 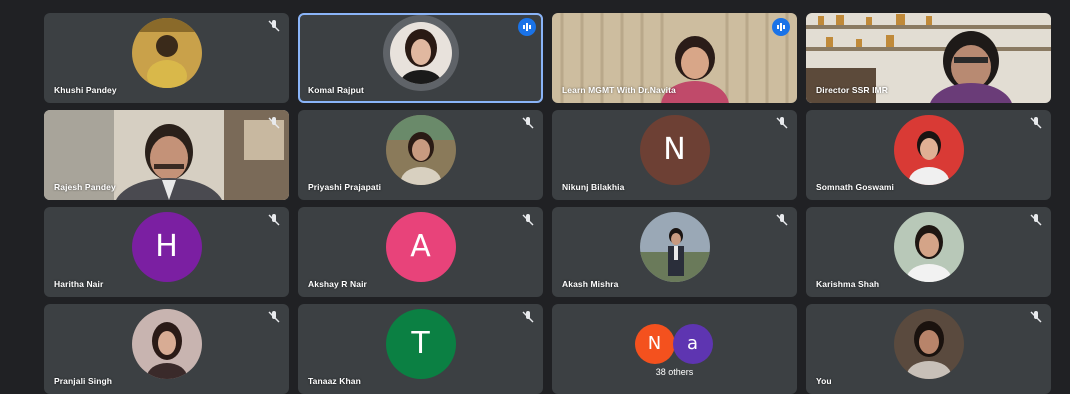 What do you see at coordinates (674, 372) in the screenshot?
I see `others-count: 38 others` at bounding box center [674, 372].